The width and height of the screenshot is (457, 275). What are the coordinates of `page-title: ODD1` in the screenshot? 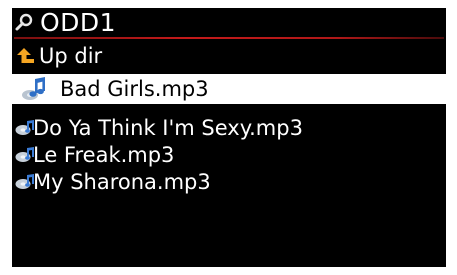 It's located at (78, 22).